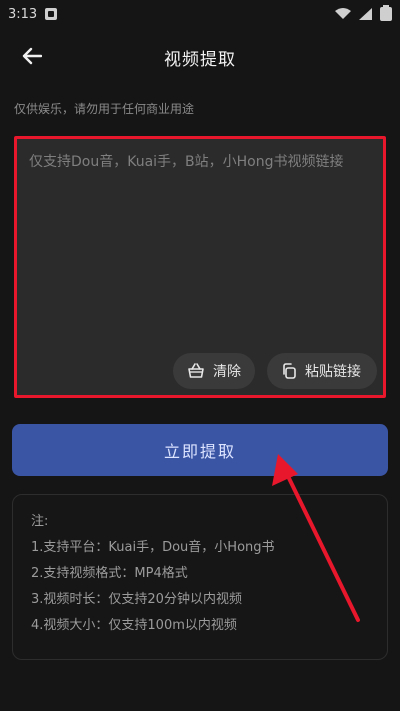  Describe the element at coordinates (333, 372) in the screenshot. I see `paste-button-label: 粘贴链接` at that location.